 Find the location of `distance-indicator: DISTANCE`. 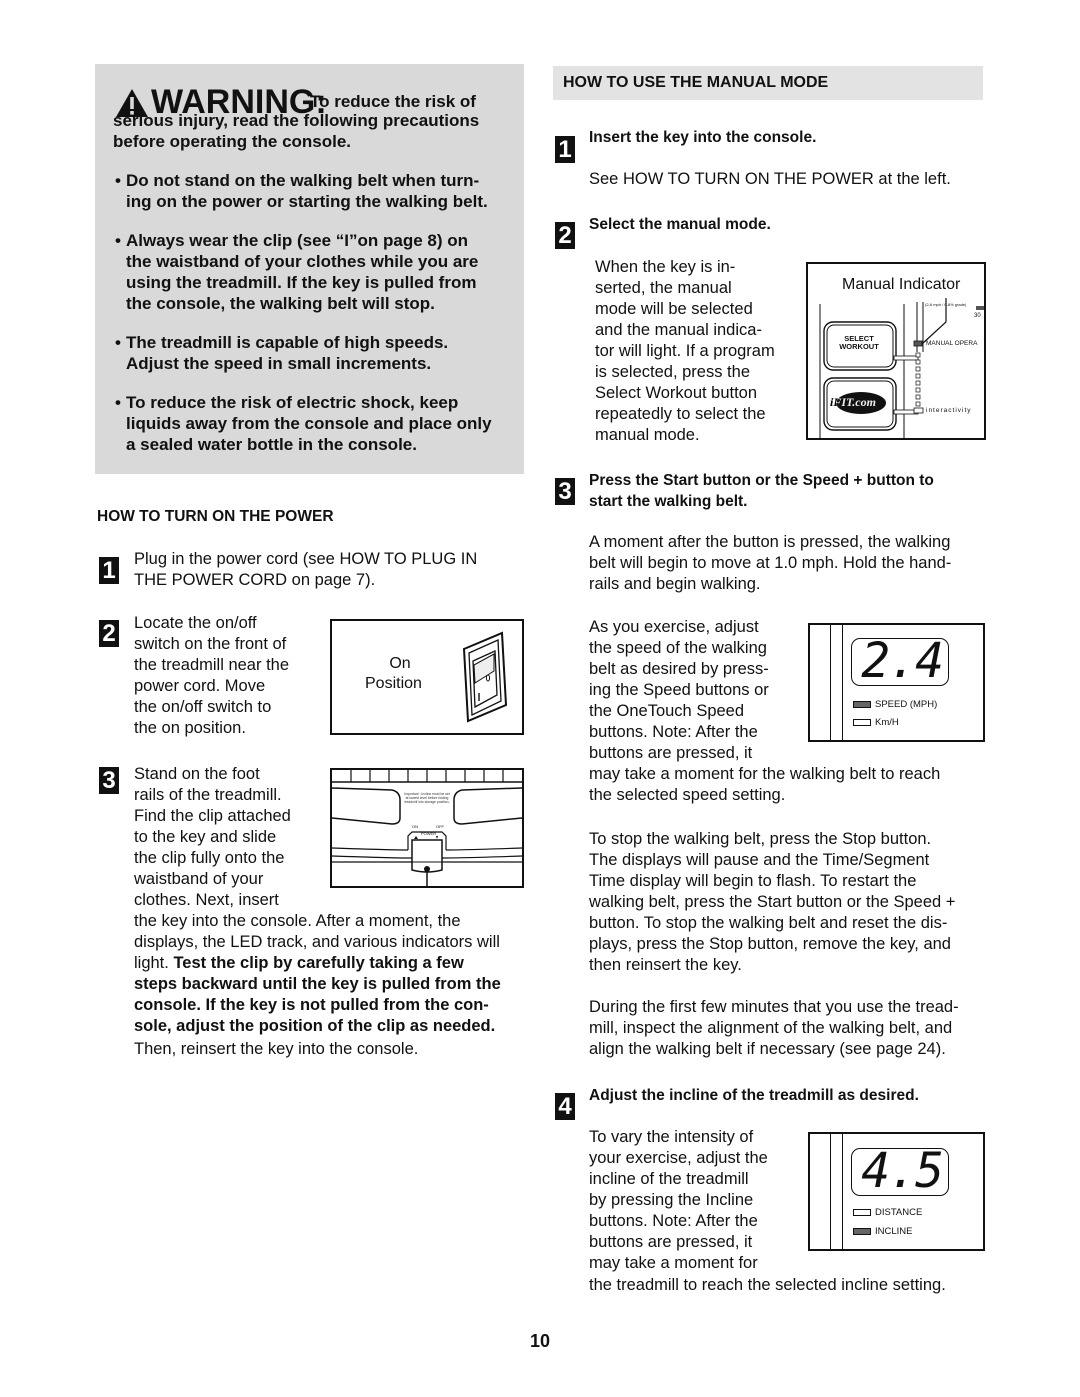

distance-indicator: DISTANCE is located at coordinates (887, 1212).